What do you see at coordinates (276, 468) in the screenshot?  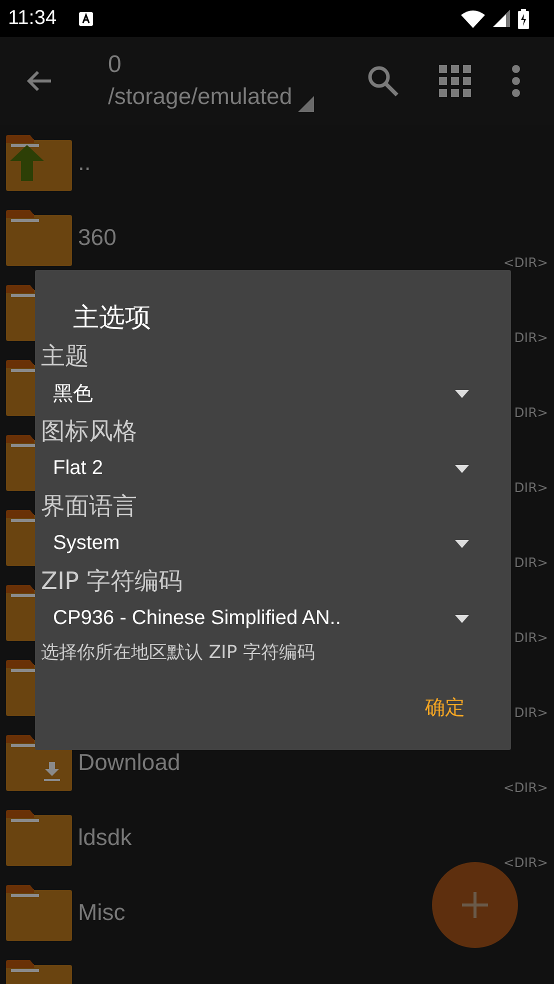 I see `setting-dropdown: Flat 2` at bounding box center [276, 468].